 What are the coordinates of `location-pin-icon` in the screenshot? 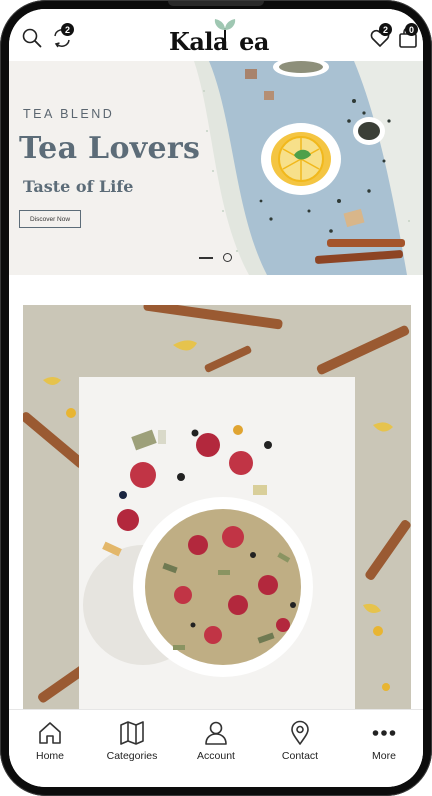 It's located at (300, 732).